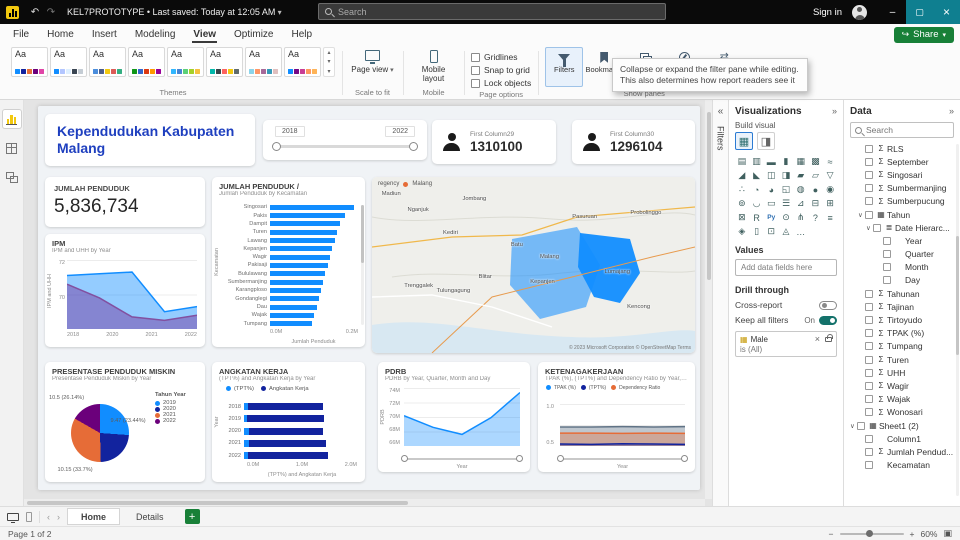 The height and width of the screenshot is (540, 960). Describe the element at coordinates (292, 274) in the screenshot. I see `bar-row: Bululawang` at that location.